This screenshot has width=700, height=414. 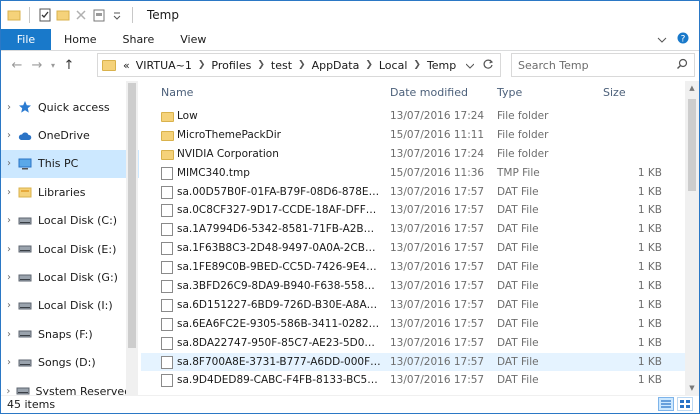 I want to click on sidebar-item-this-pc: › This PC, so click(x=70, y=164).